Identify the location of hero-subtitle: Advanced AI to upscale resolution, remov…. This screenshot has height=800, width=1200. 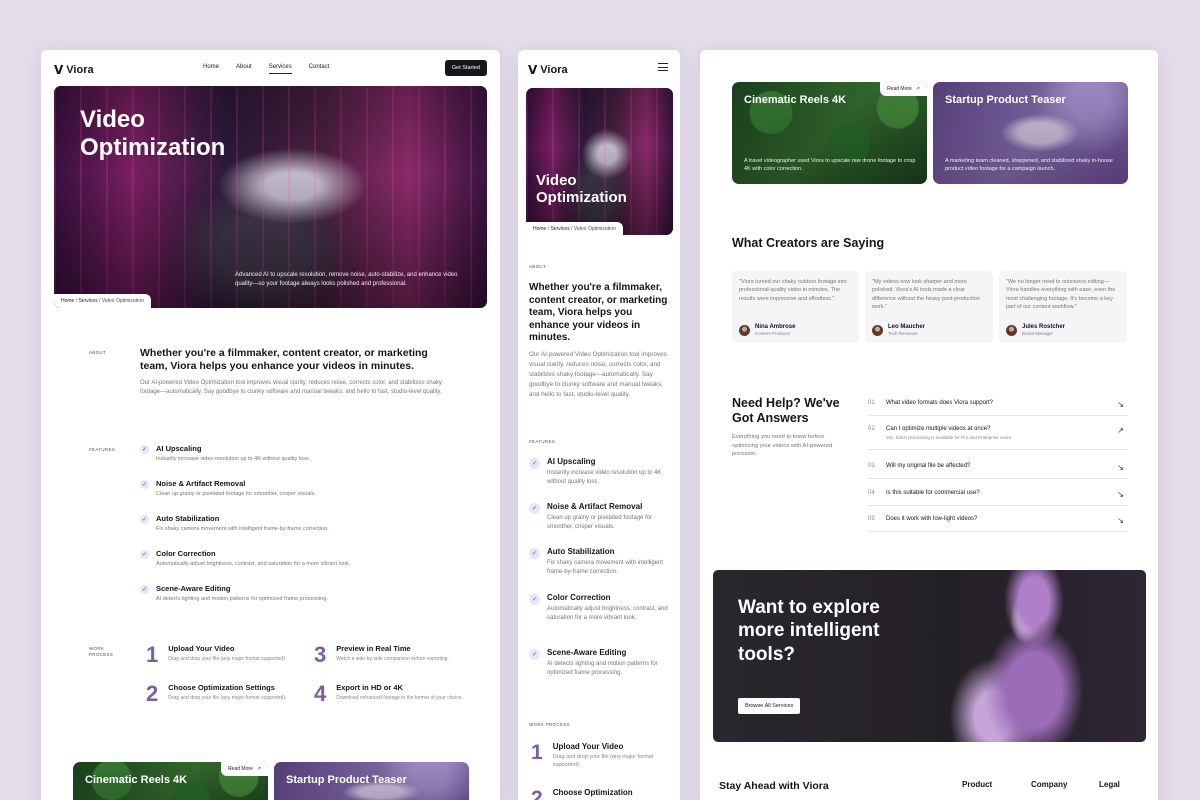
(346, 279).